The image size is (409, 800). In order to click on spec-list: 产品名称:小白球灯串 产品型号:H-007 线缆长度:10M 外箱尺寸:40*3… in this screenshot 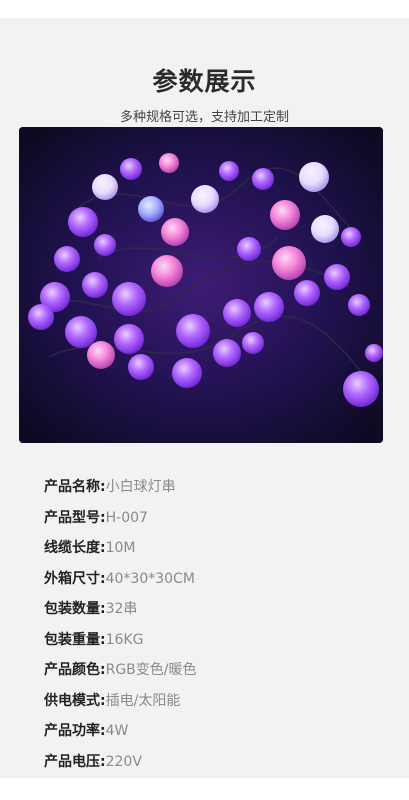, I will do `click(120, 628)`.